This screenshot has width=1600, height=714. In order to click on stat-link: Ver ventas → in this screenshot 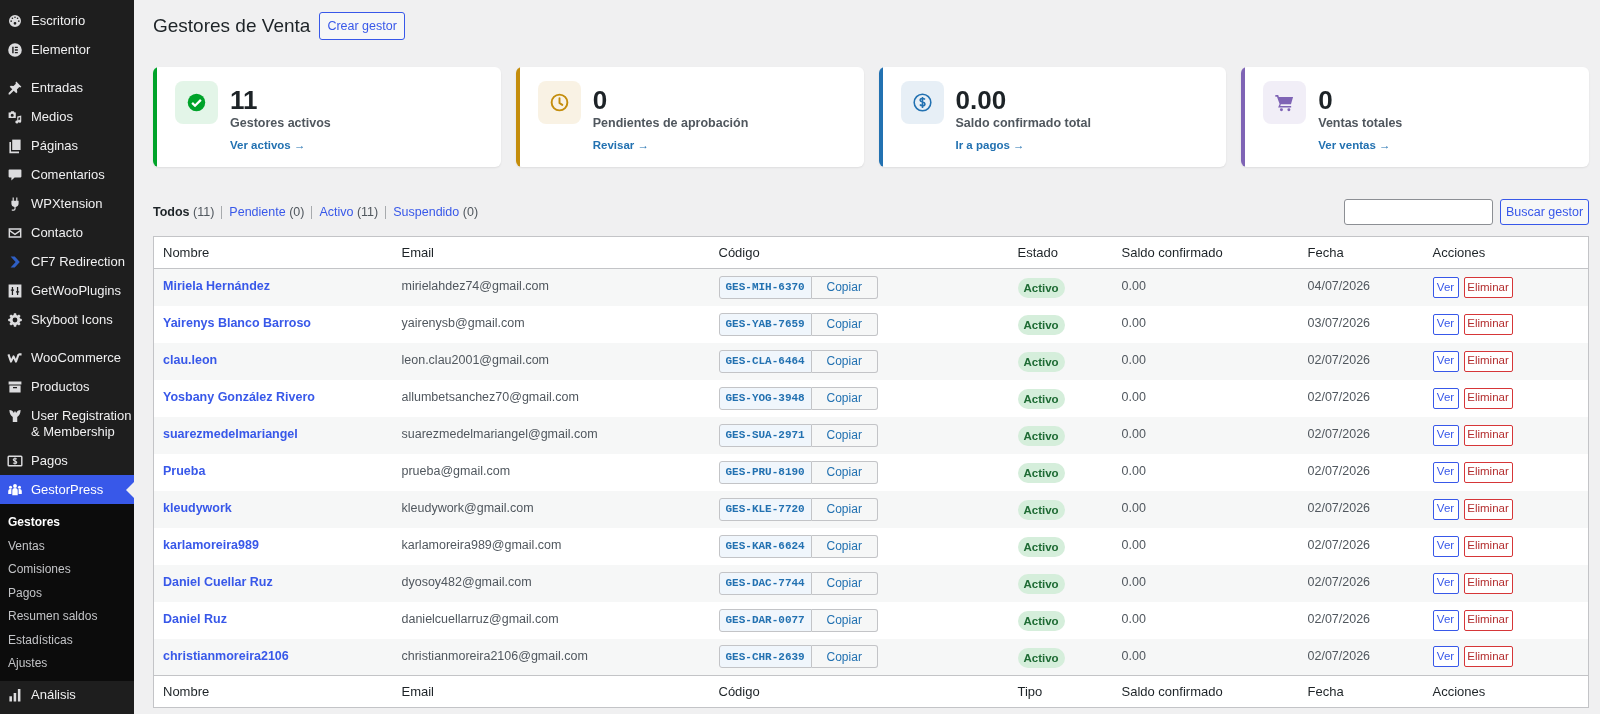, I will do `click(1354, 145)`.